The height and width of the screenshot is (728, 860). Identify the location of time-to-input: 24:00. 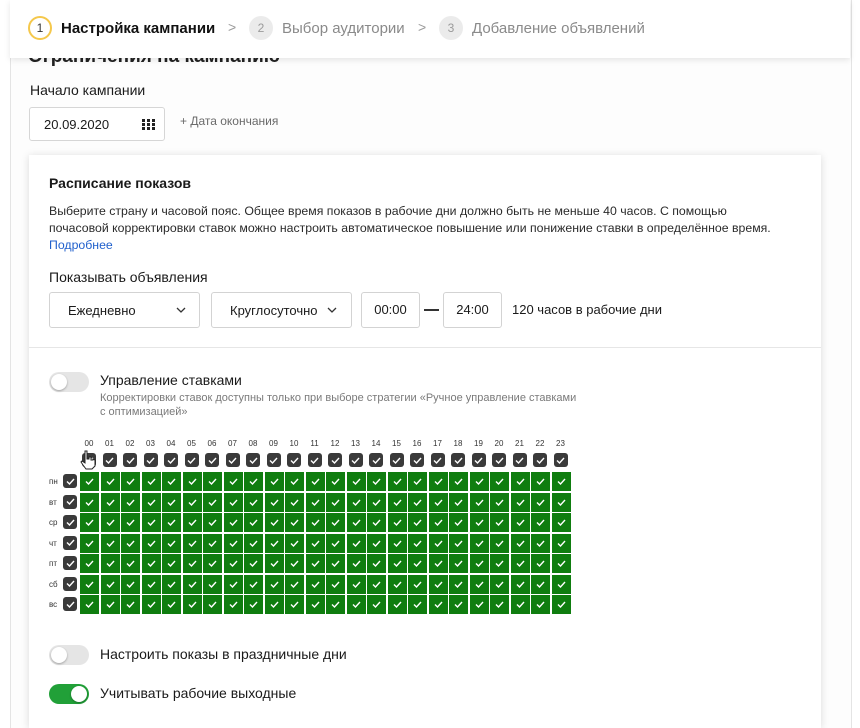
(472, 310).